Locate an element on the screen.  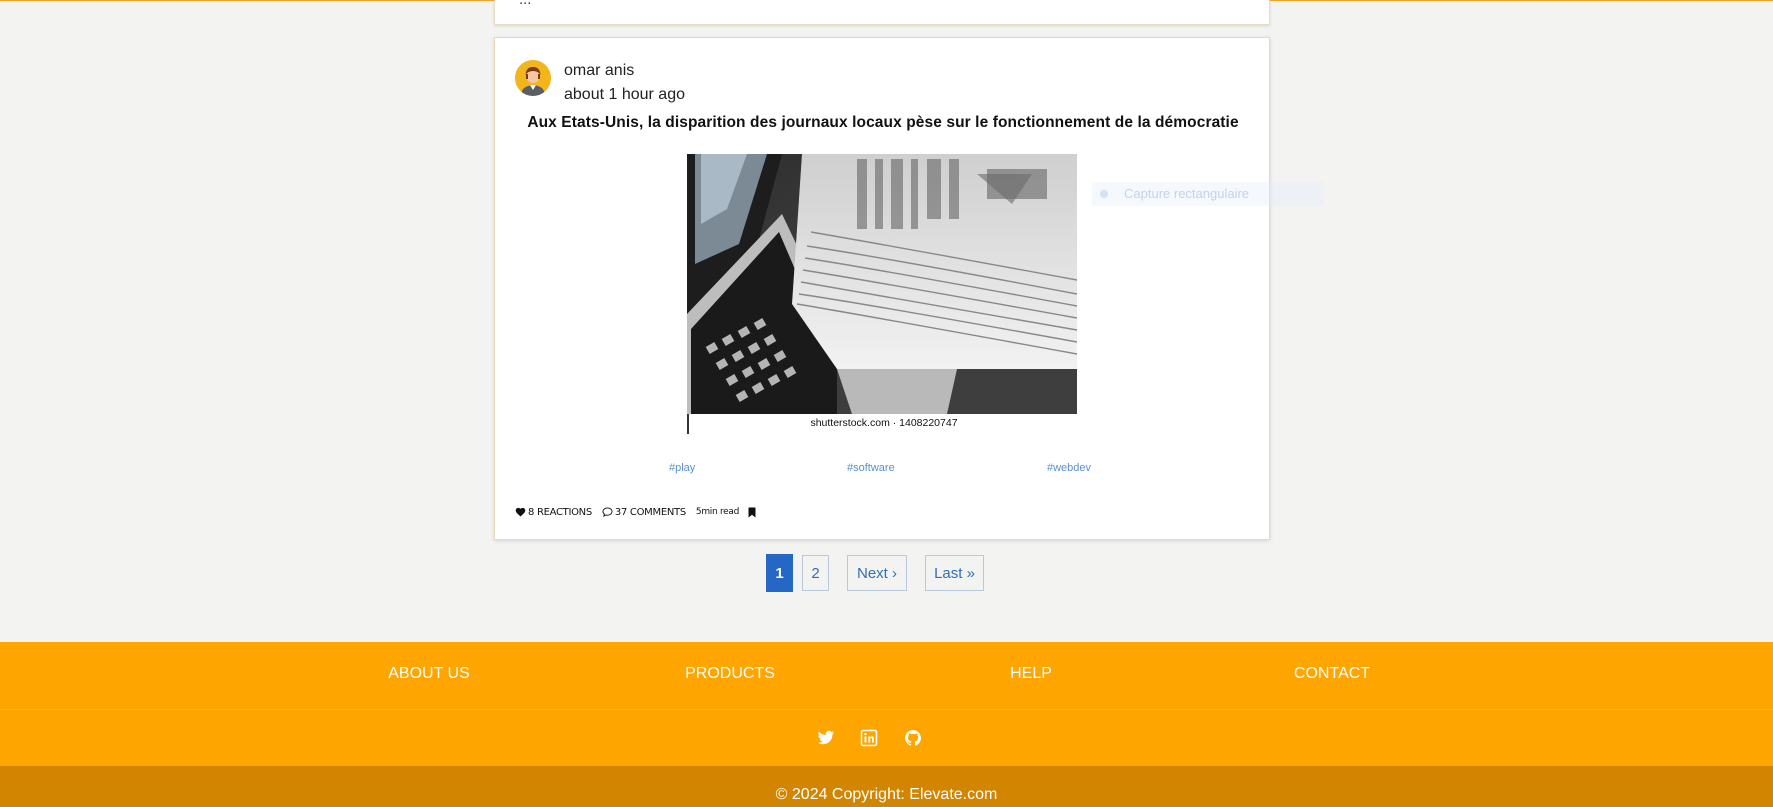
post-timestamp: about 1 hour ago is located at coordinates (624, 94).